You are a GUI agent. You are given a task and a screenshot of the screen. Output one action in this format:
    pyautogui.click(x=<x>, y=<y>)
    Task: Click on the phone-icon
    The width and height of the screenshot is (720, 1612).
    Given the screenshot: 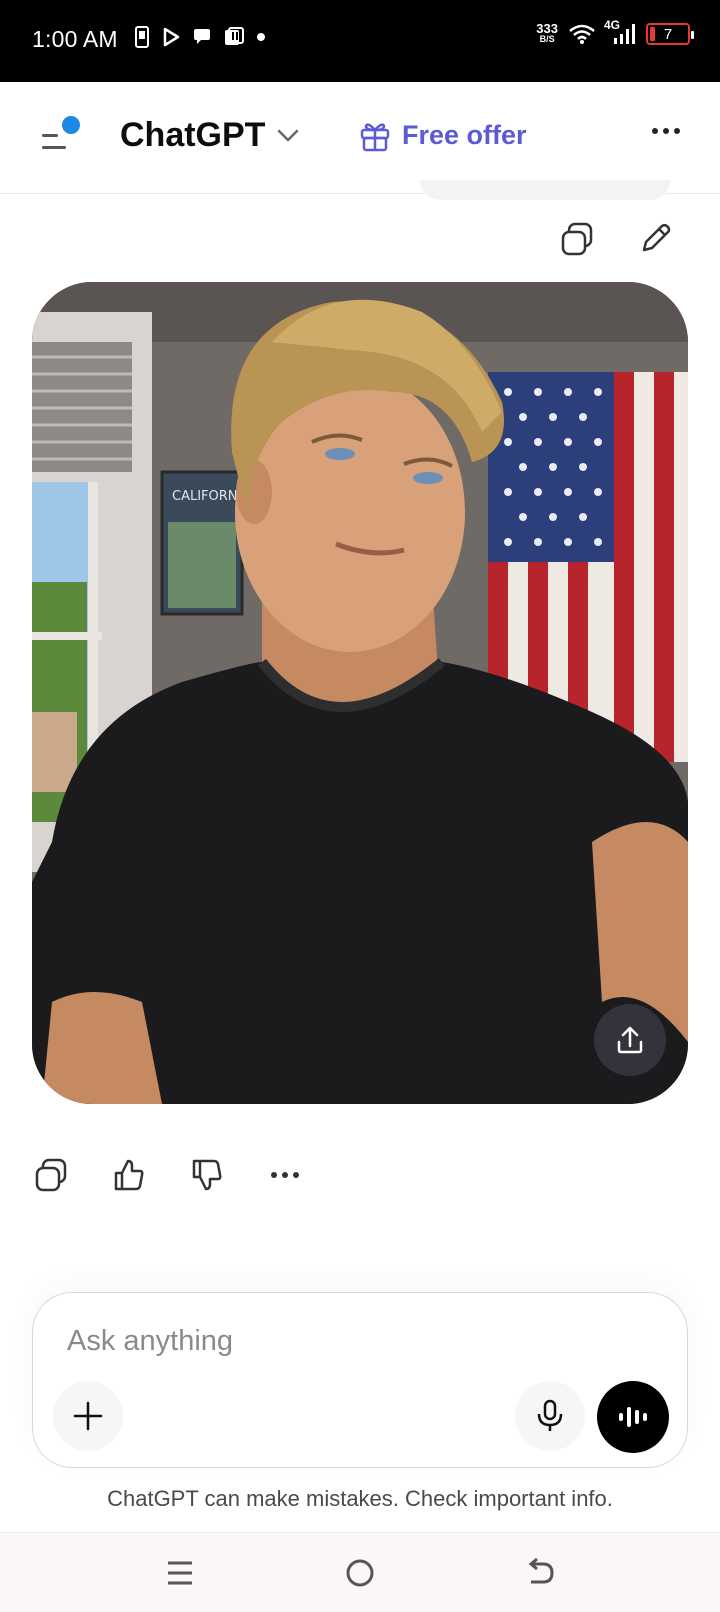 What is the action you would take?
    pyautogui.click(x=142, y=37)
    